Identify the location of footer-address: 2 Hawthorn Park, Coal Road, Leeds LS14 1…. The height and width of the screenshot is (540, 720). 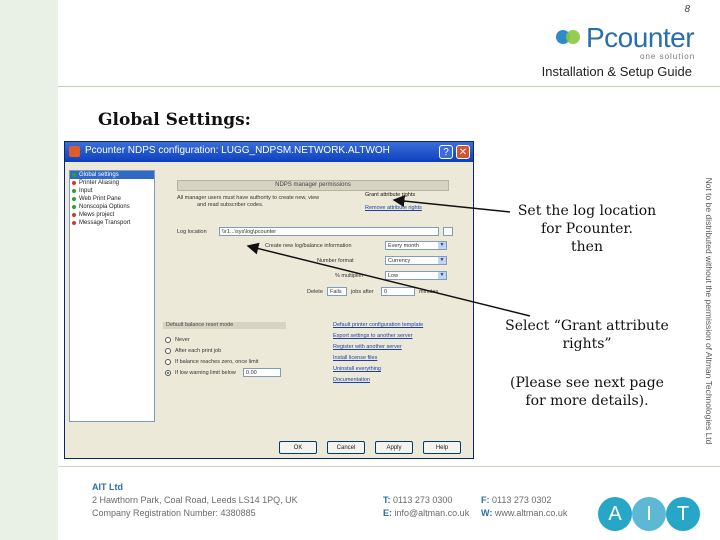
(195, 500).